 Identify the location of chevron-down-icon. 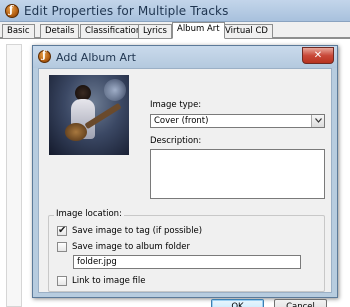
(318, 120).